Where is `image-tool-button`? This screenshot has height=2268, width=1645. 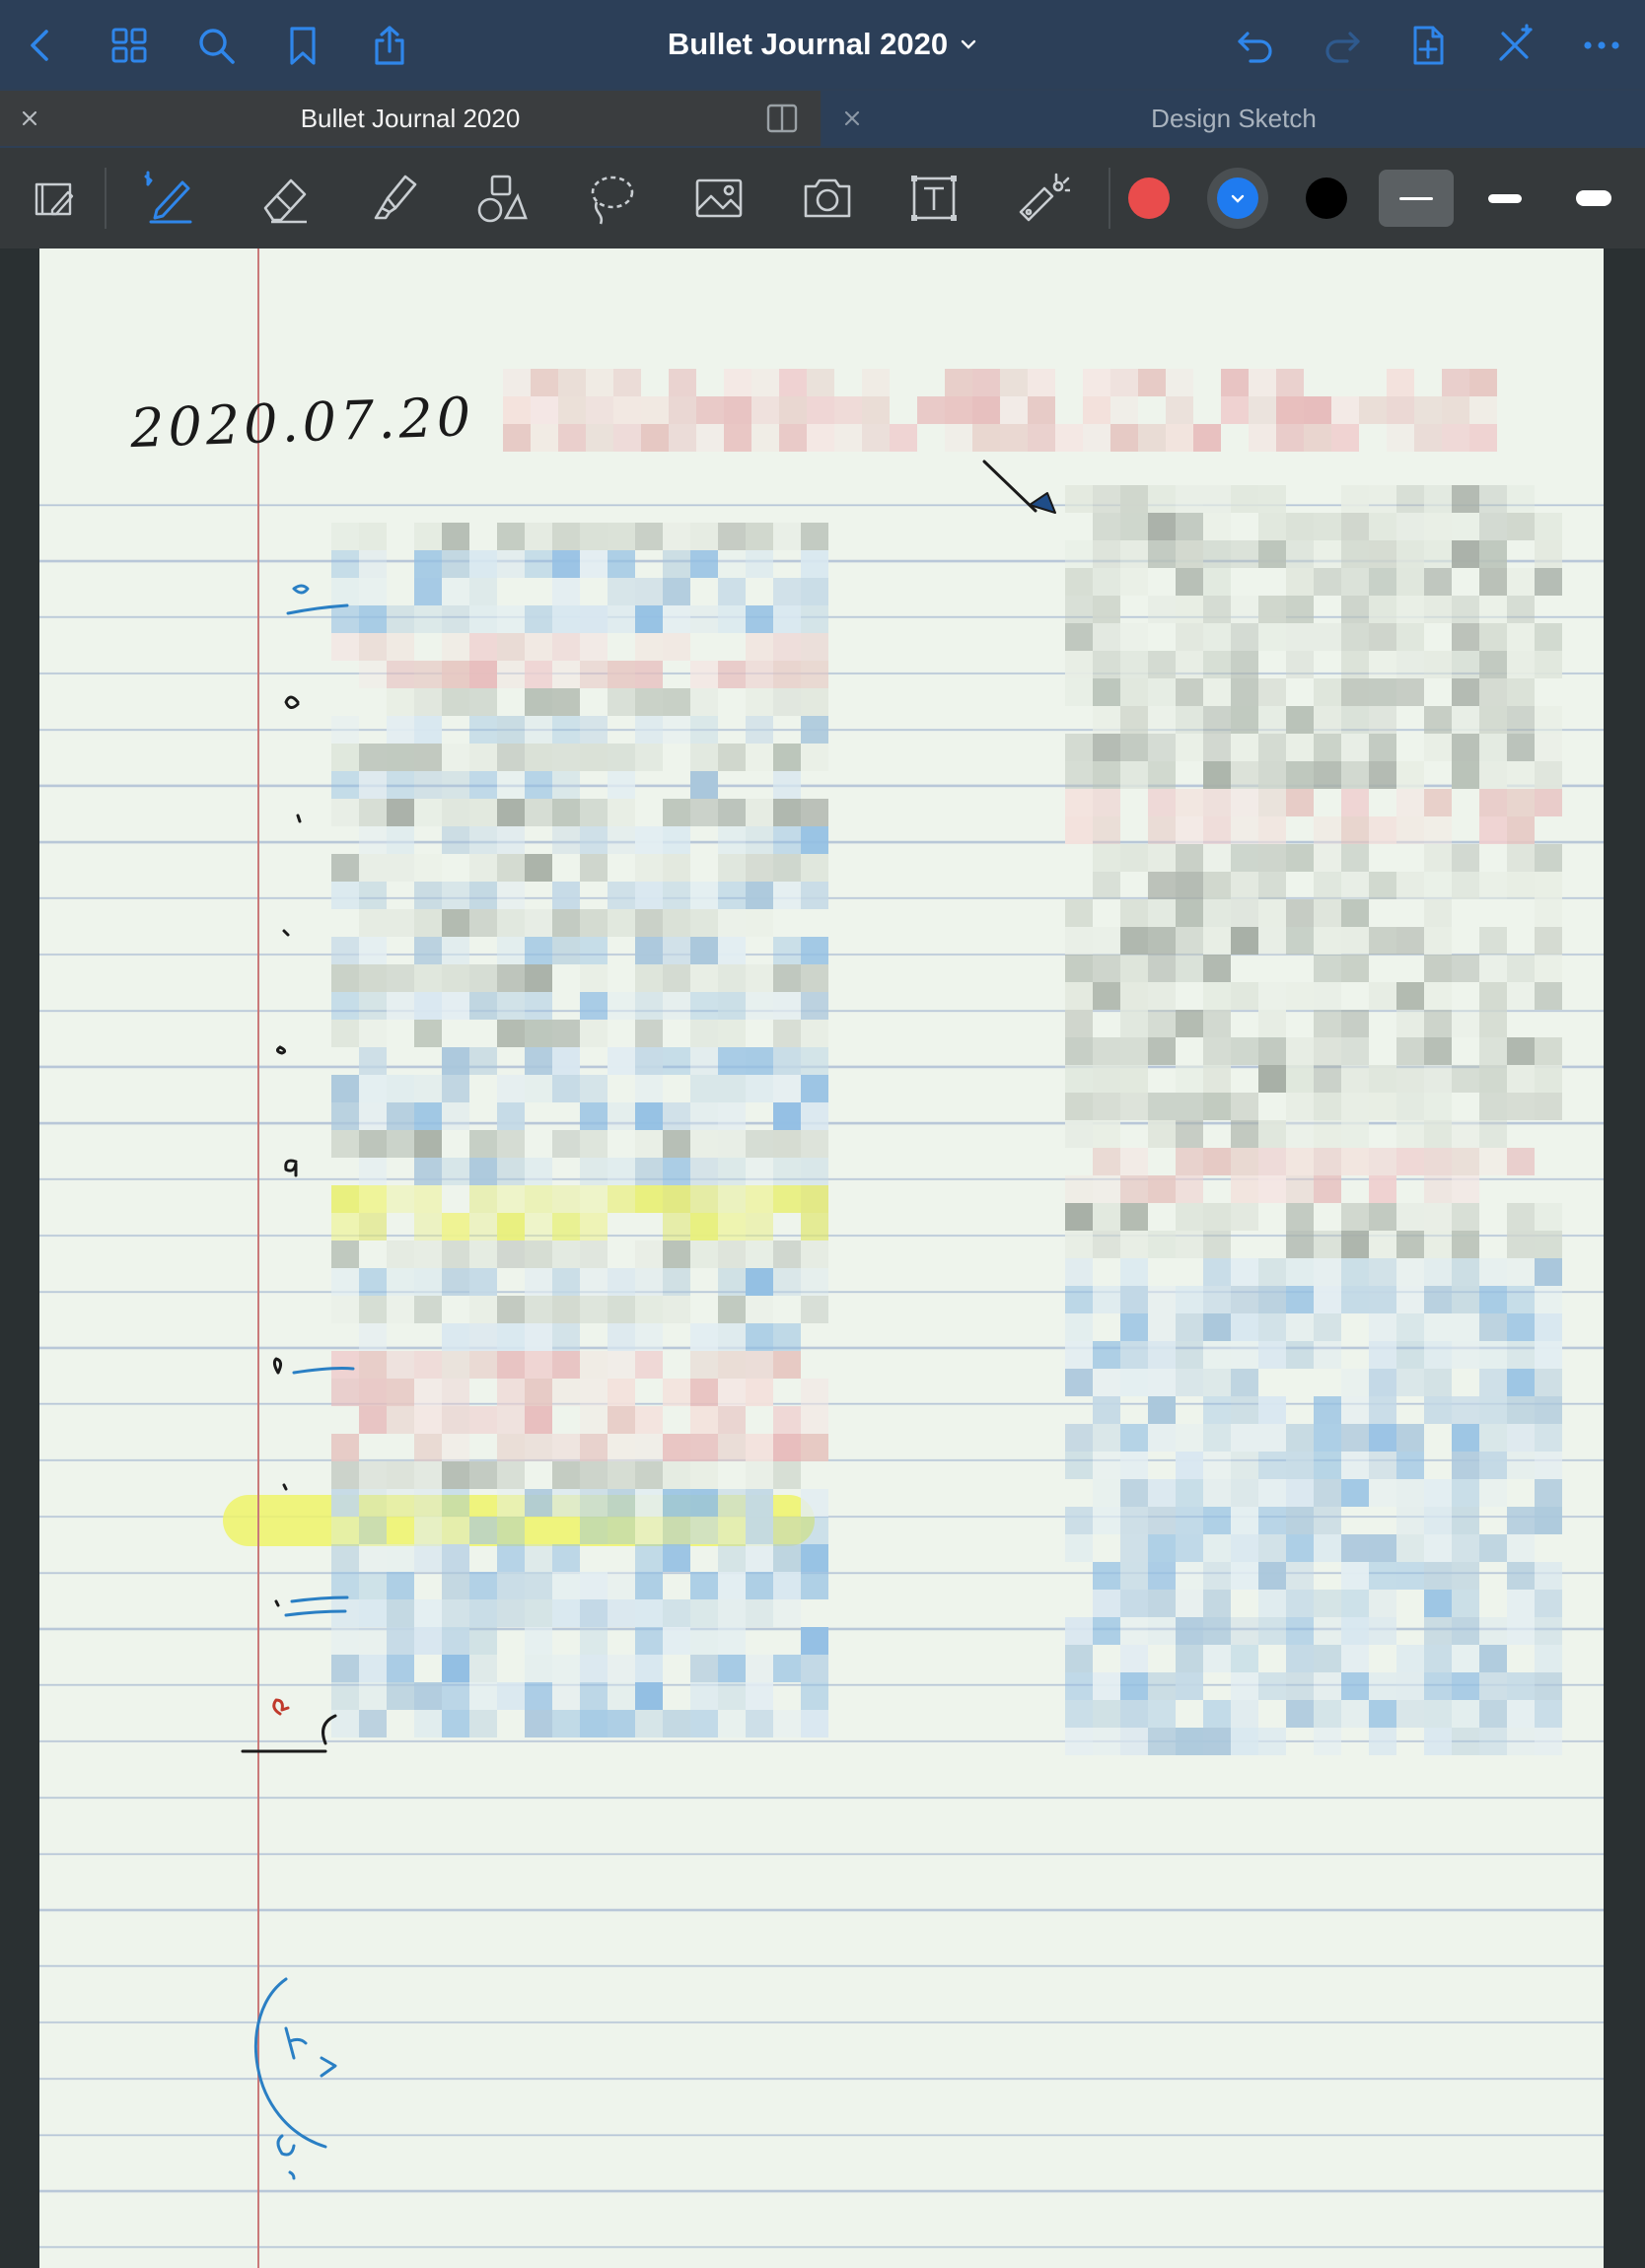
image-tool-button is located at coordinates (718, 198).